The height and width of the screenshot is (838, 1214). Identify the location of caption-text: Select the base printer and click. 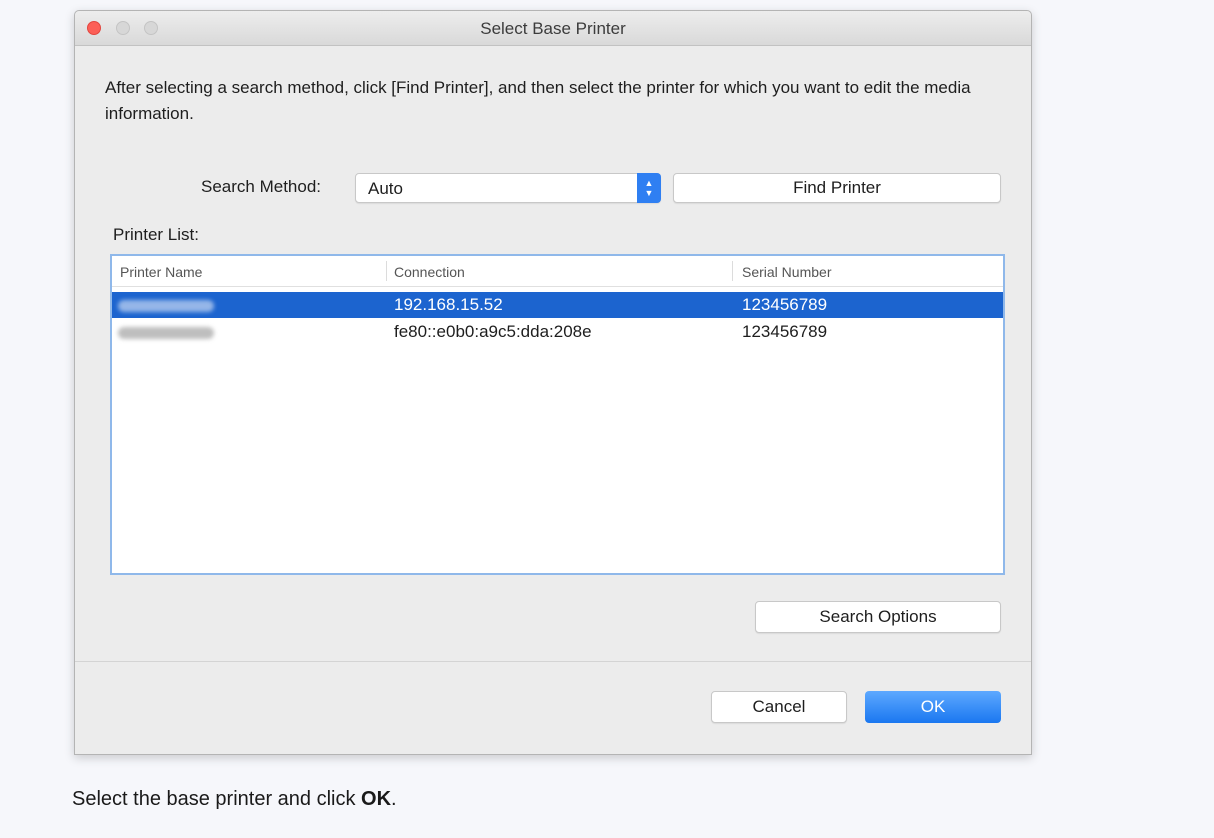
(217, 799).